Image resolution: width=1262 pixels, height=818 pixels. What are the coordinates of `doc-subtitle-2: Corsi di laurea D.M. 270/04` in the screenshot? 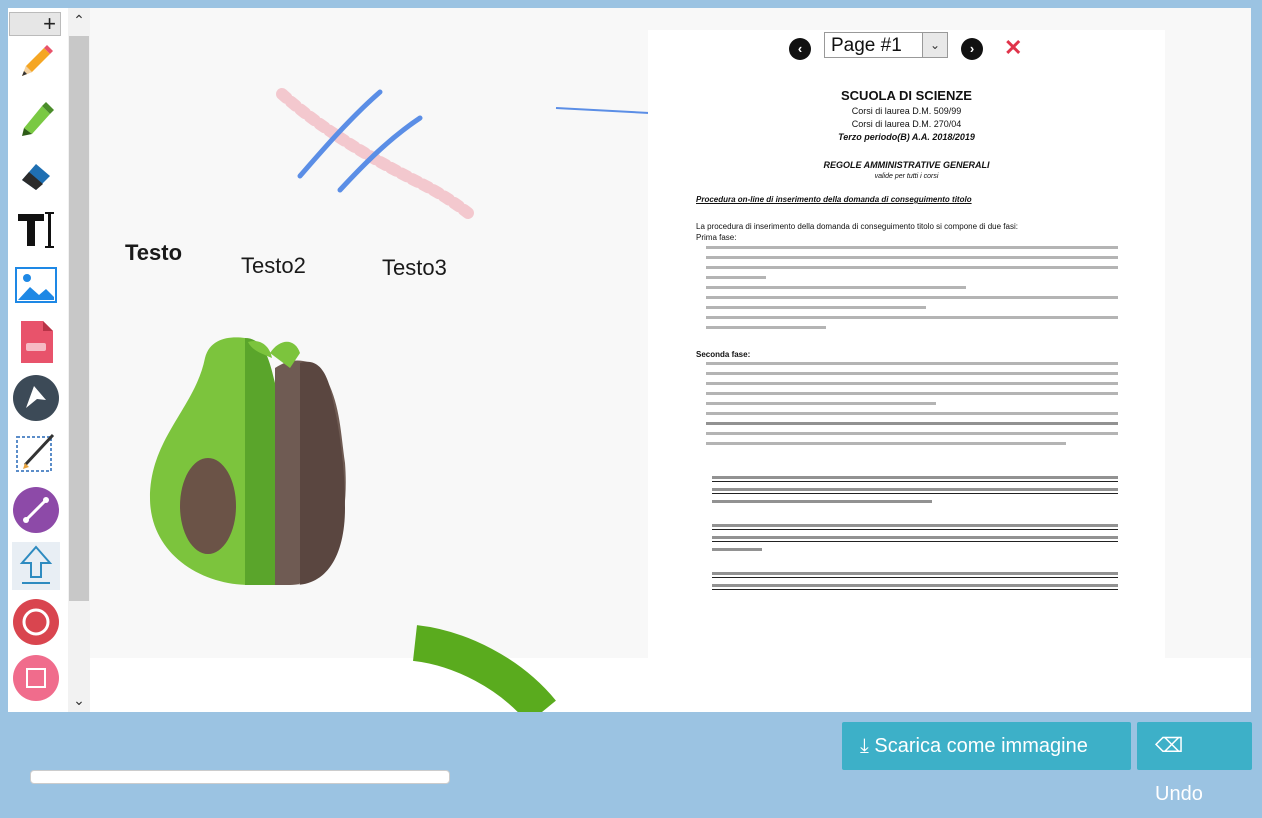 It's located at (906, 124).